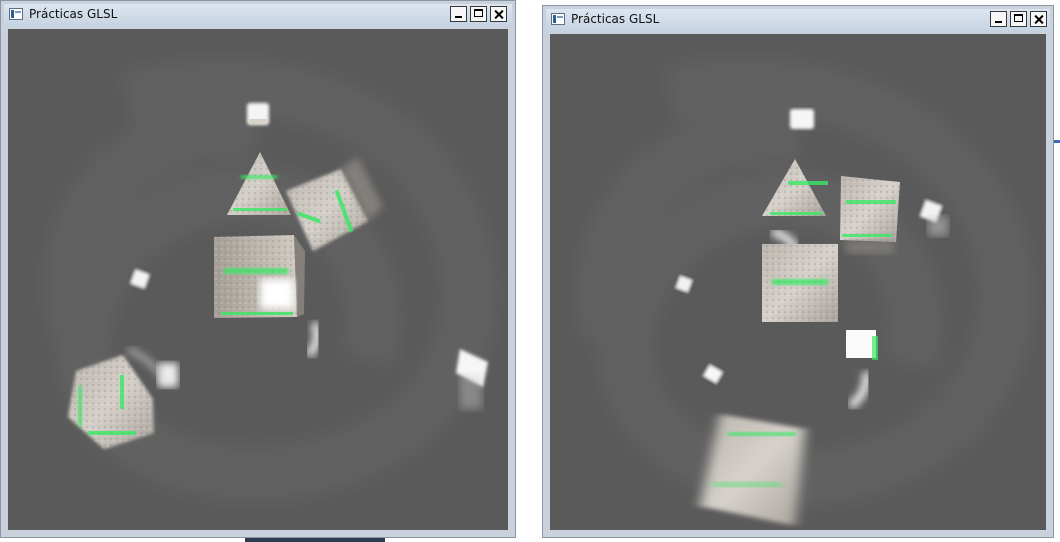 This screenshot has height=542, width=1060. I want to click on taskbar-edge, so click(315, 540).